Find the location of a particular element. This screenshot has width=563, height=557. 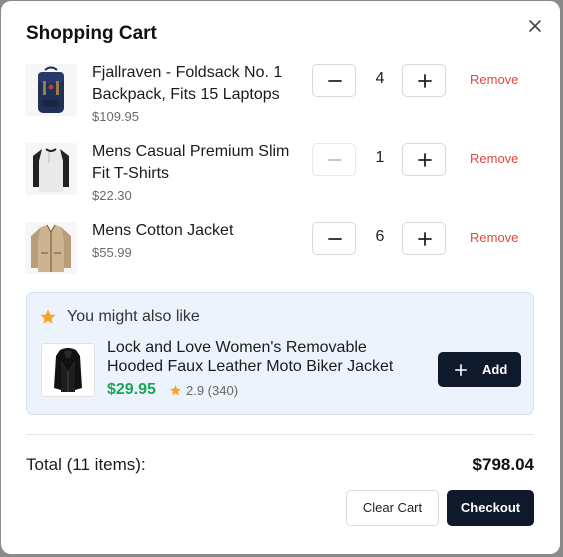

clear-cart-button: Clear Cart is located at coordinates (392, 508).